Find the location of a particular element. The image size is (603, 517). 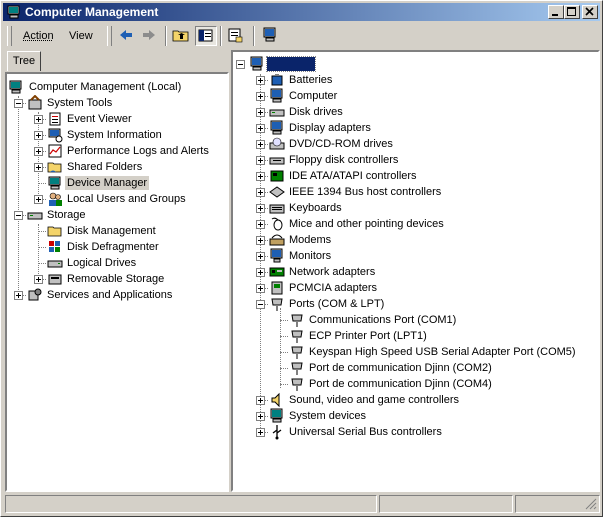

device-item-keyboards: Keyboards is located at coordinates (415, 208).